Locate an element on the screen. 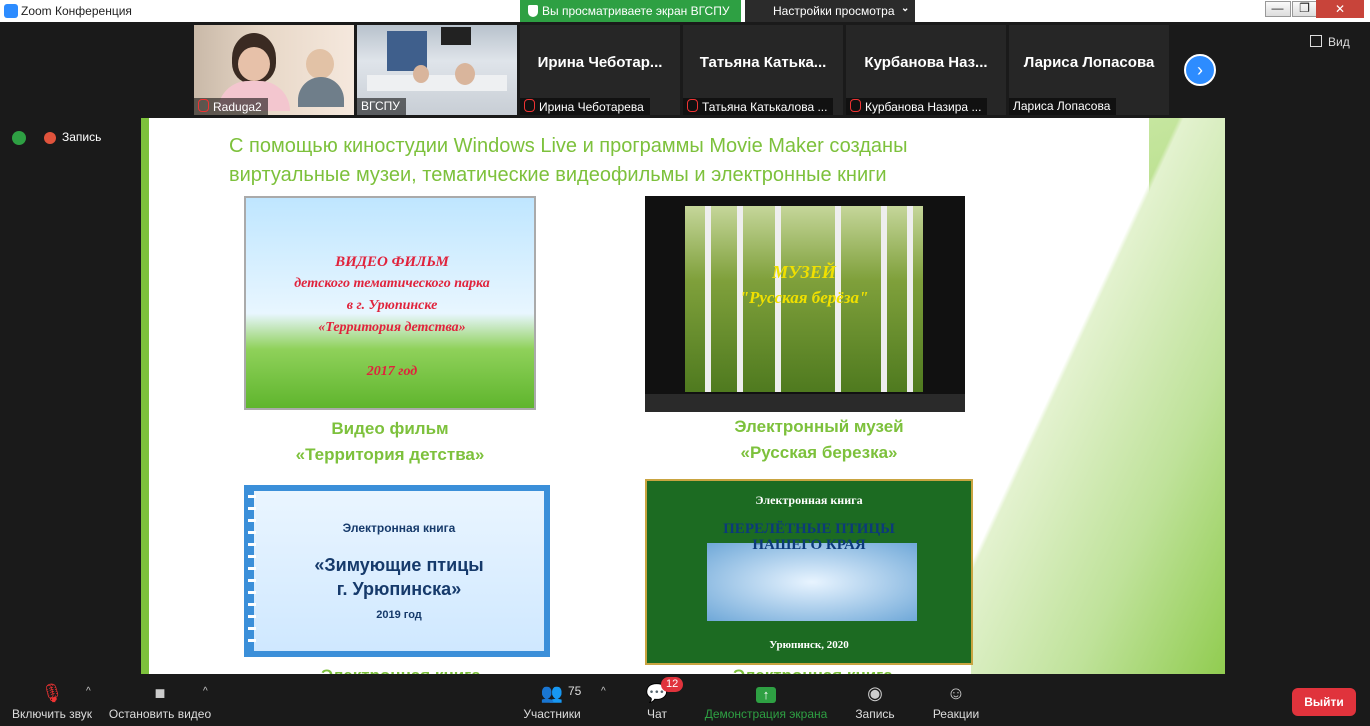 The image size is (1370, 726). caption-video-film: Видео фильм «Территория детства» is located at coordinates (390, 441).